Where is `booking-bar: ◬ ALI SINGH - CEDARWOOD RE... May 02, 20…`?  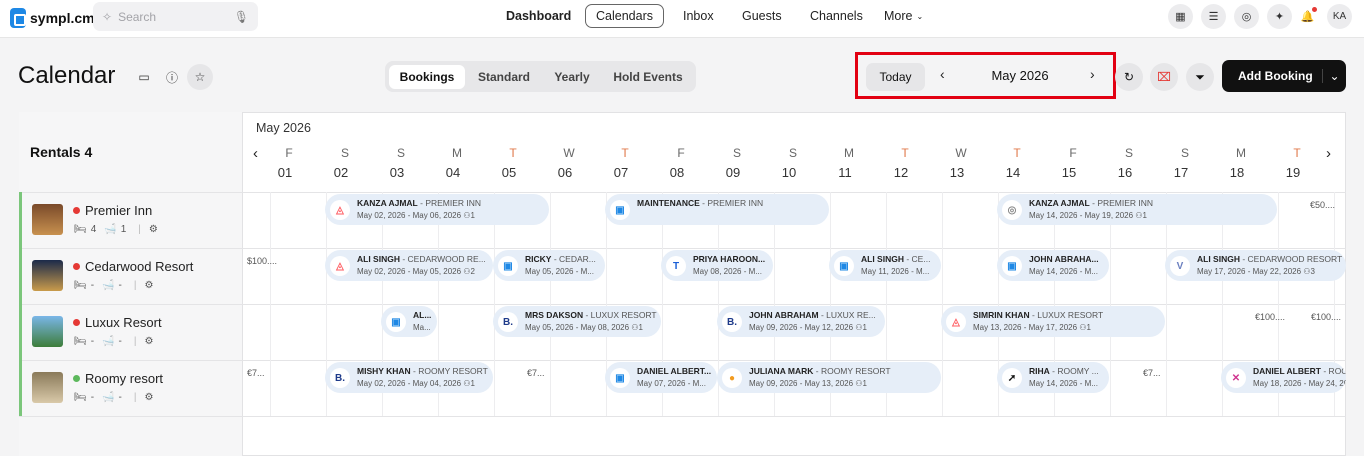
booking-bar: ◬ ALI SINGH - CEDARWOOD RE... May 02, 20… is located at coordinates (409, 265).